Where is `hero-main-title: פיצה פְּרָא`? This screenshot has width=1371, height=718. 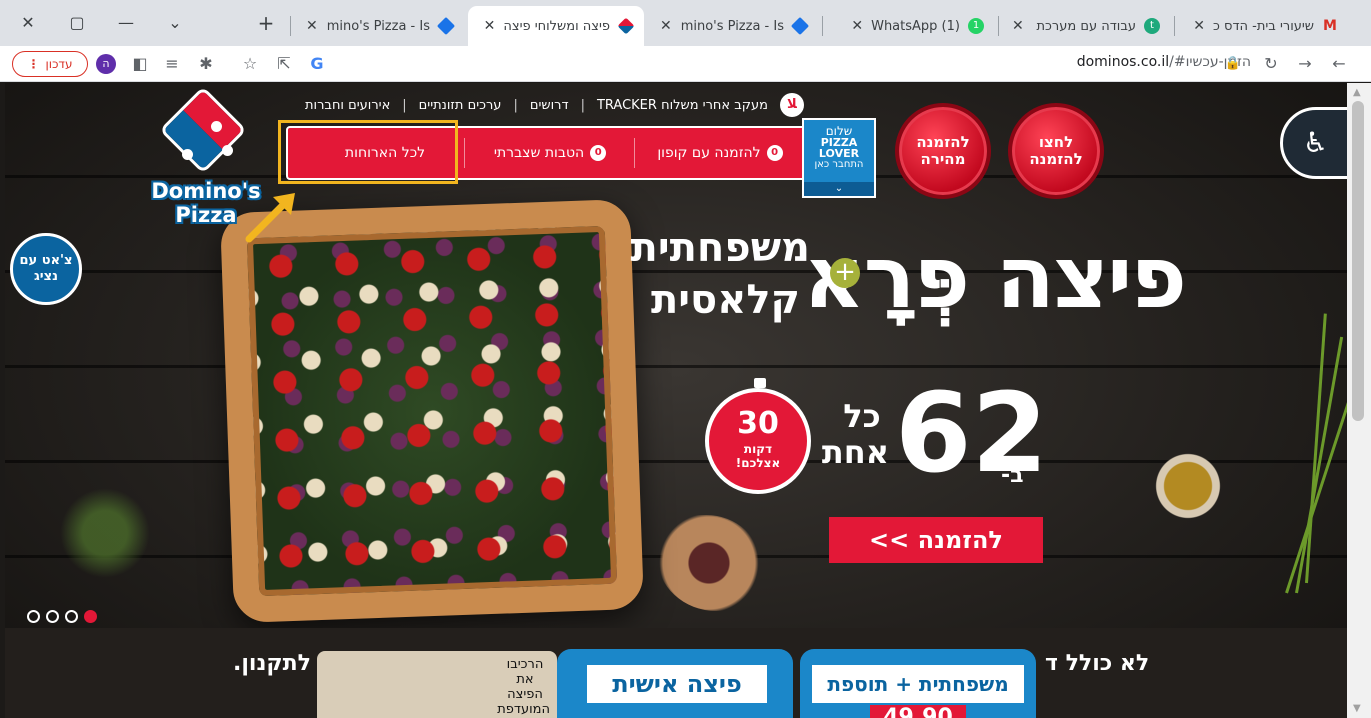 hero-main-title: פיצה פְּרָא is located at coordinates (994, 278).